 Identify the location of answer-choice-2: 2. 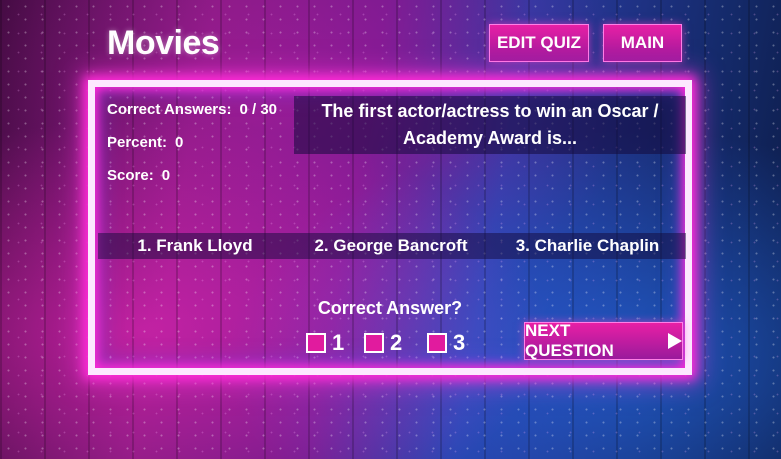
(383, 343).